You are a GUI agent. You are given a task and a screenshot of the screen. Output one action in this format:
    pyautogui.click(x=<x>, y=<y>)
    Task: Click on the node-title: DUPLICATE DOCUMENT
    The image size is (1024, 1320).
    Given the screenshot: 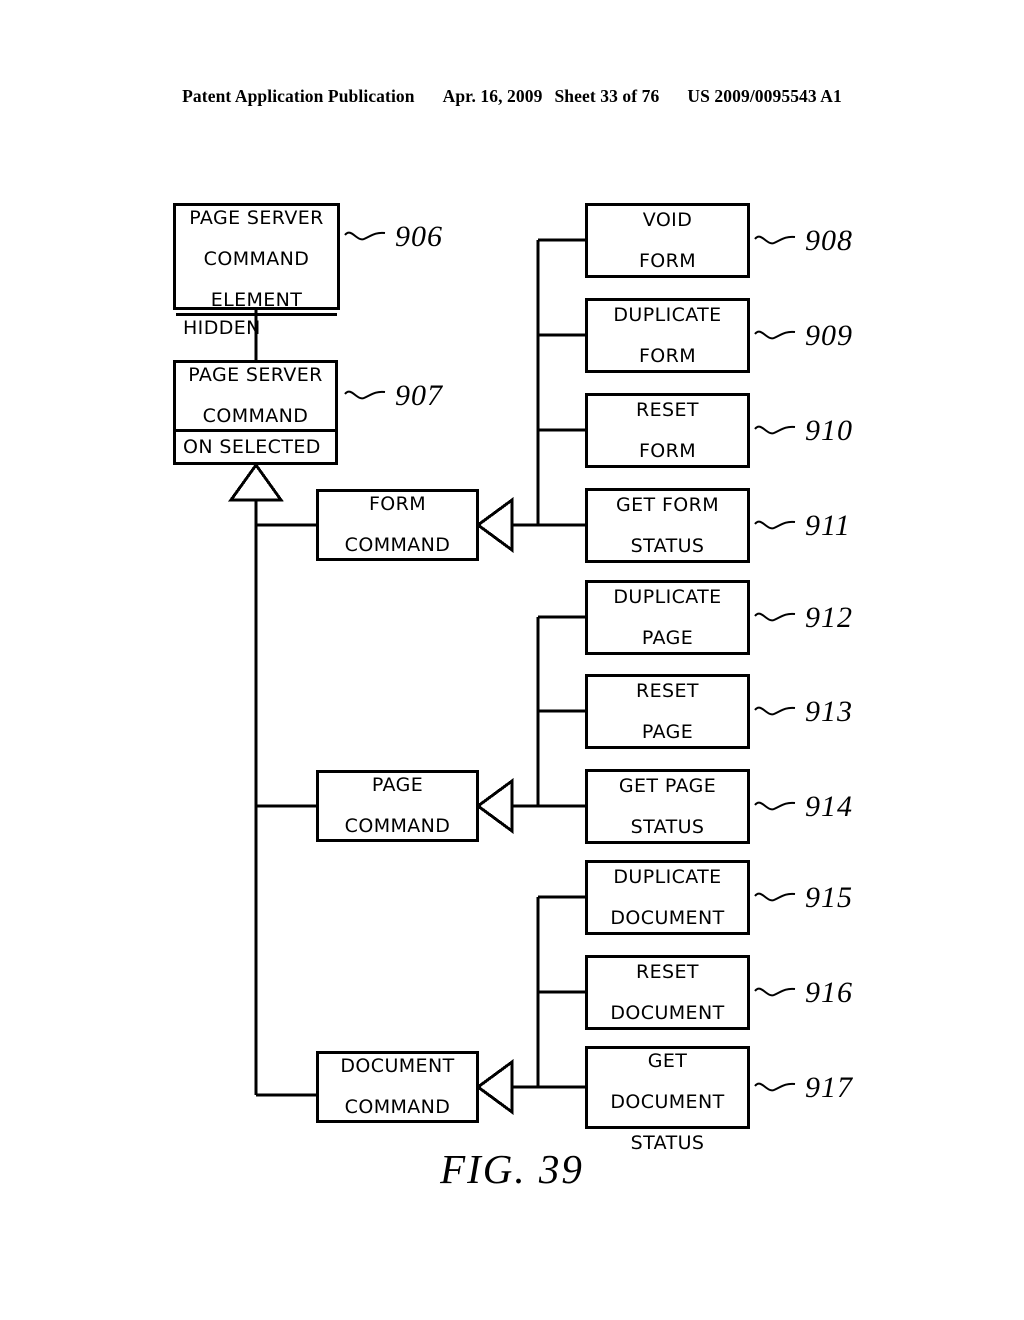 What is the action you would take?
    pyautogui.click(x=667, y=897)
    